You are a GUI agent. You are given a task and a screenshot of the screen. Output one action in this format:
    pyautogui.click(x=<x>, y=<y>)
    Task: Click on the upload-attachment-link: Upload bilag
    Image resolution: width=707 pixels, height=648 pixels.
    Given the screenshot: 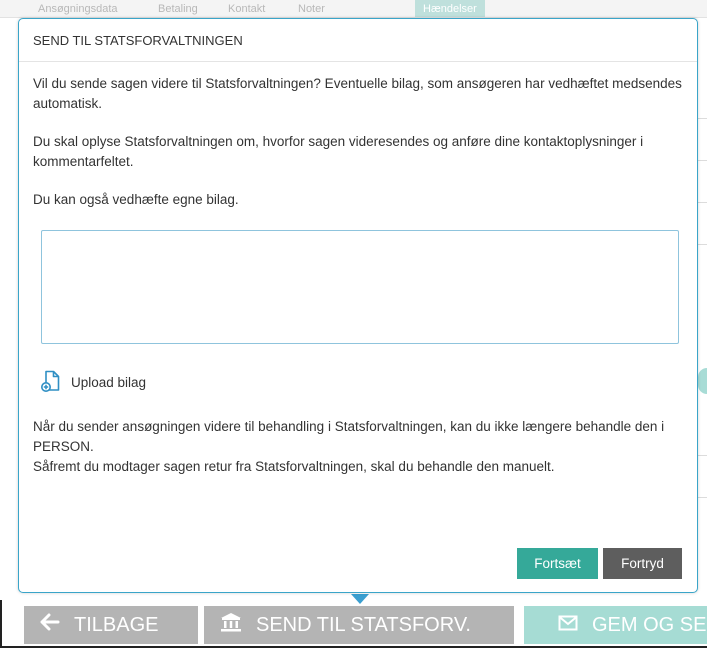 What is the action you would take?
    pyautogui.click(x=93, y=382)
    